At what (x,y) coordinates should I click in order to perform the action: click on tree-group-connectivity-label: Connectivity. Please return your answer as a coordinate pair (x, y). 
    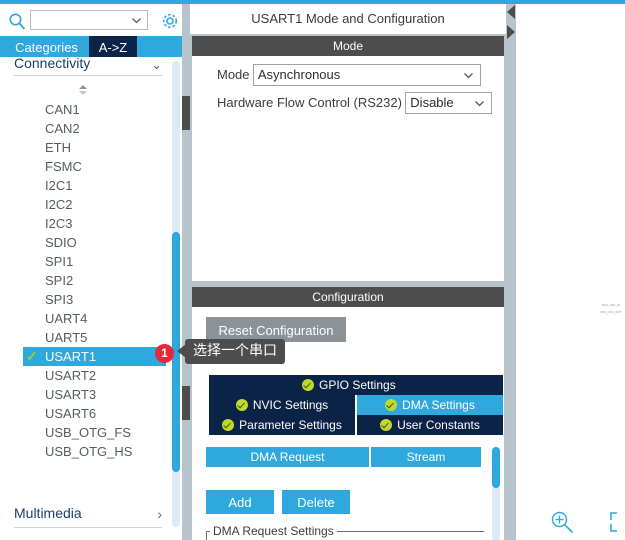
    Looking at the image, I should click on (52, 64).